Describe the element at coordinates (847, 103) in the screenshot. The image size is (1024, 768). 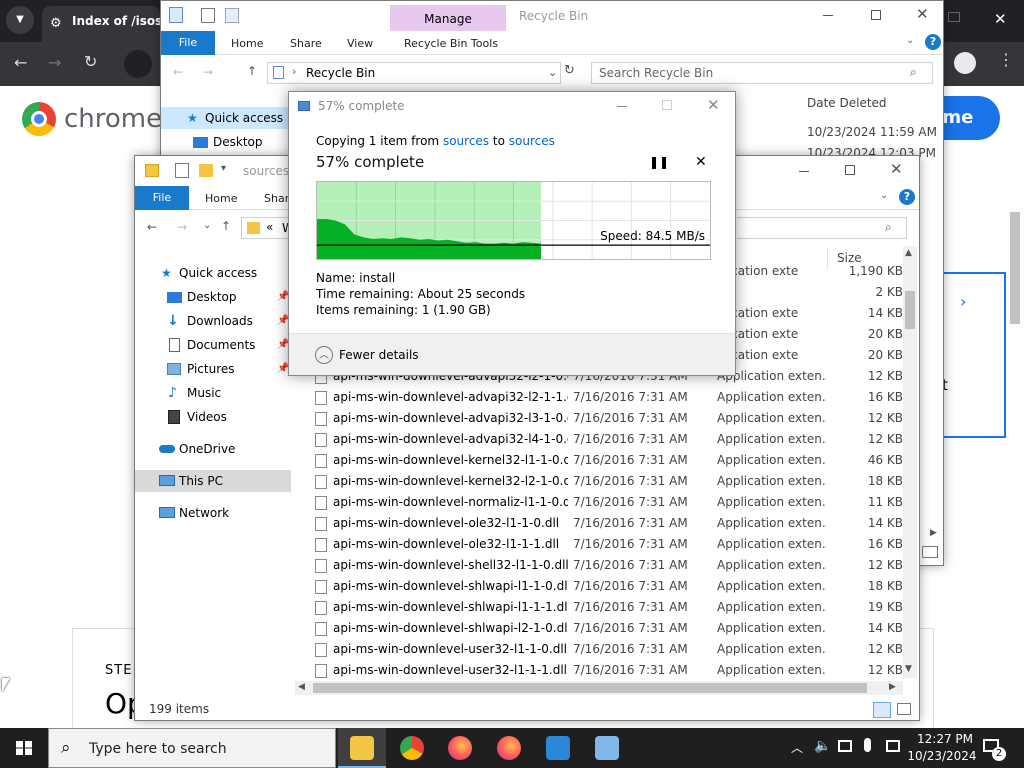
I see `column-date-deleted: Date Deleted` at that location.